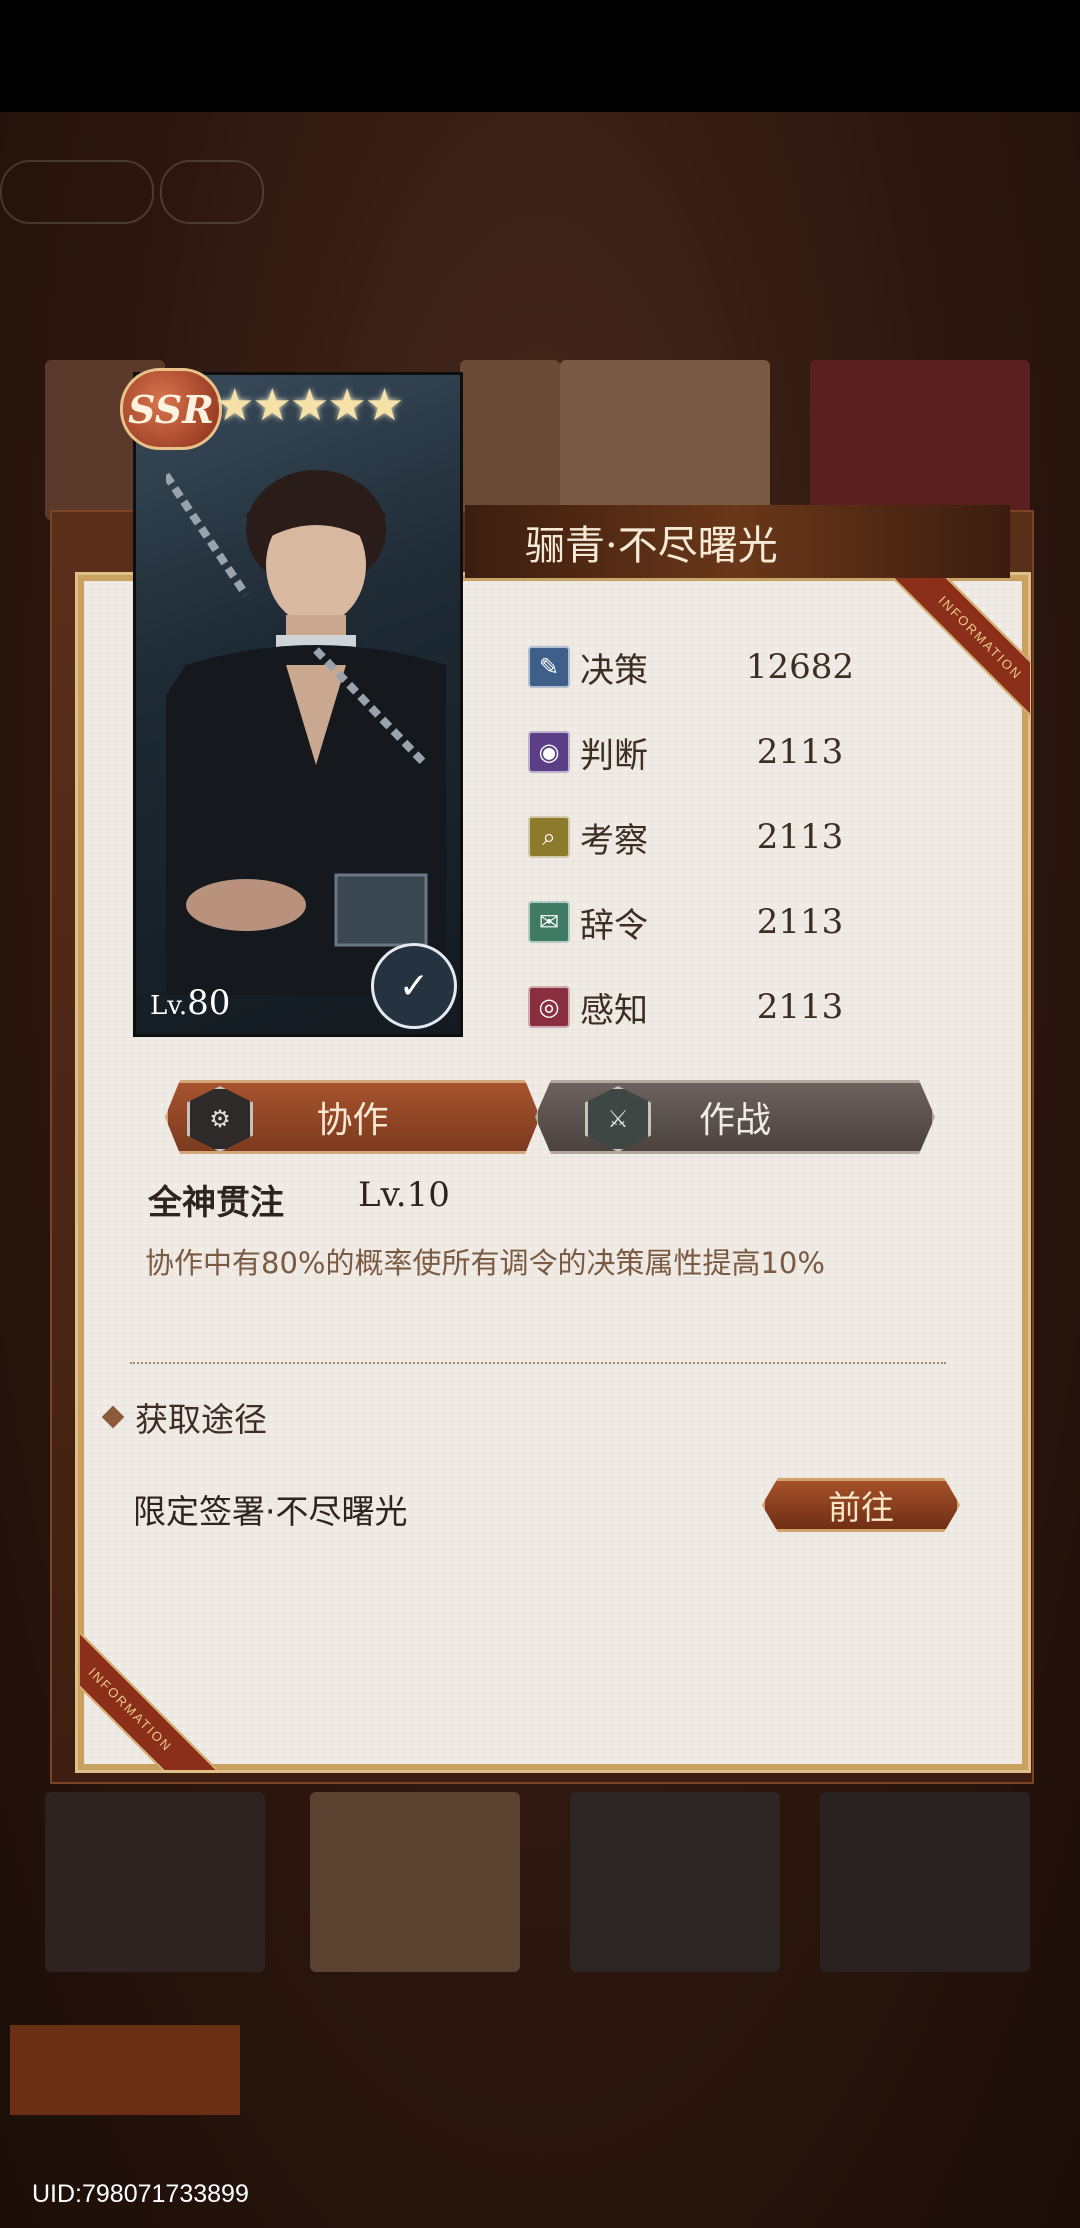 The image size is (1080, 2228). What do you see at coordinates (169, 1006) in the screenshot?
I see `level-prefix: Lv.` at bounding box center [169, 1006].